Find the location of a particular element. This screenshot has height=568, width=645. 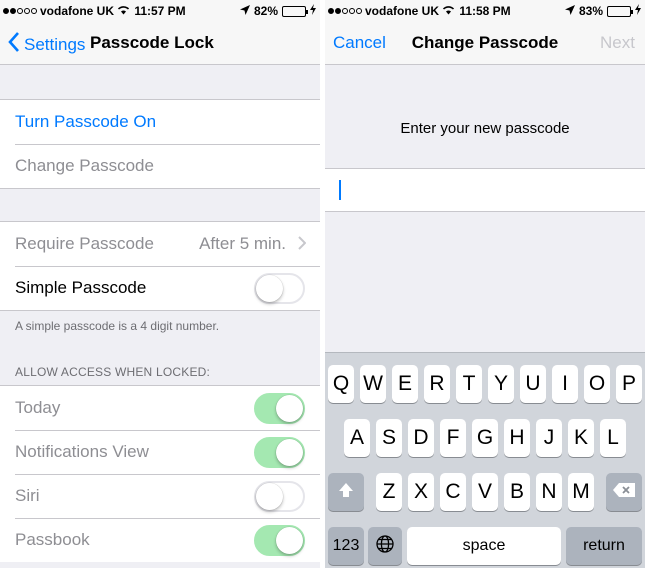

access-item-label: Today is located at coordinates (38, 407).